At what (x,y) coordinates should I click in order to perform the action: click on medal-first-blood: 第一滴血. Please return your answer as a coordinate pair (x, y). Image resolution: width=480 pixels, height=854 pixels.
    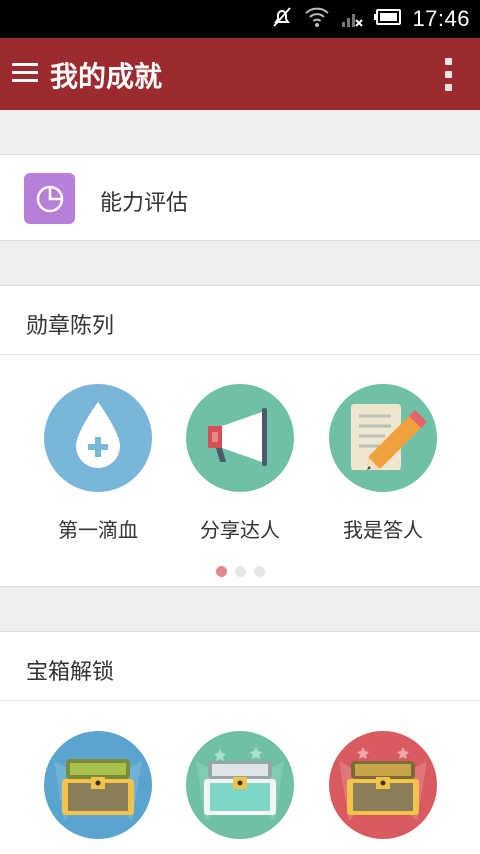
    Looking at the image, I should click on (98, 463).